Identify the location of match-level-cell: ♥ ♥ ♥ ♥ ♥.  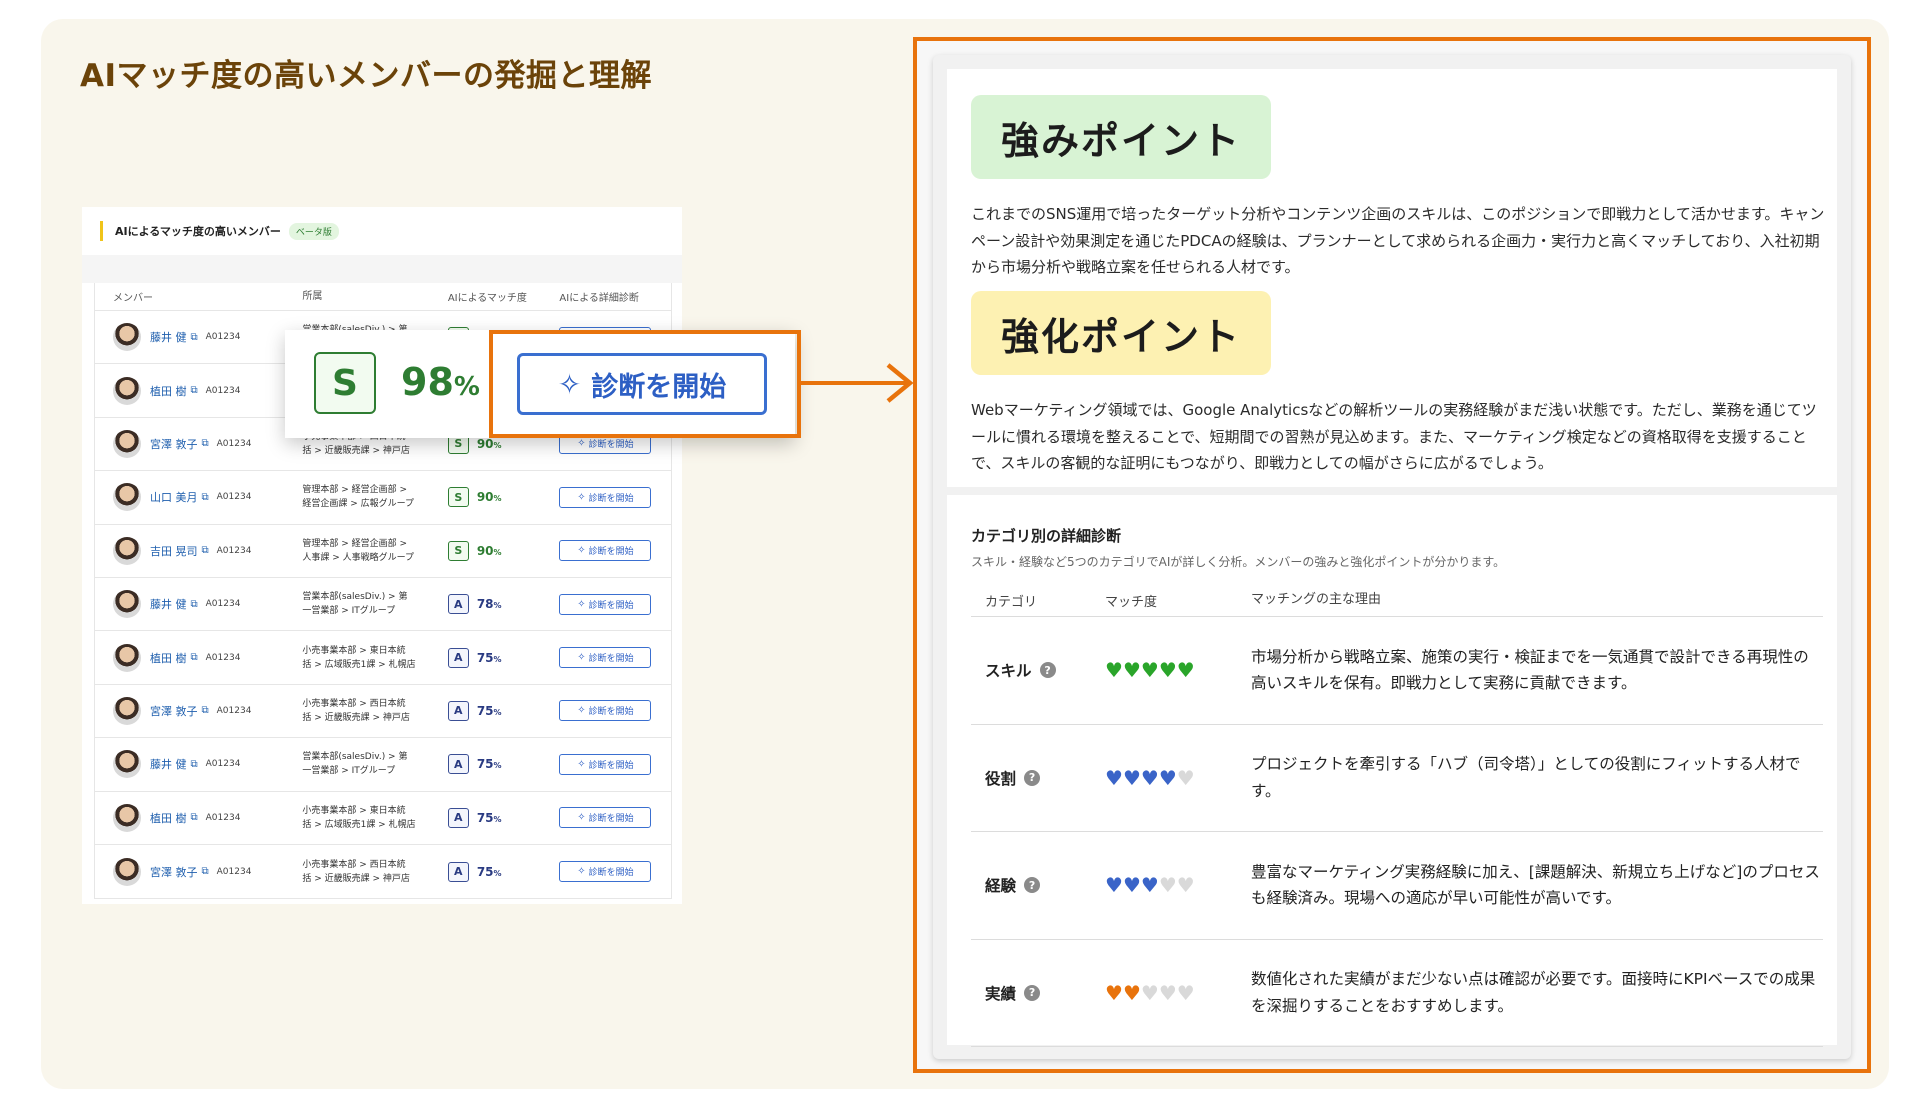
(1178, 993).